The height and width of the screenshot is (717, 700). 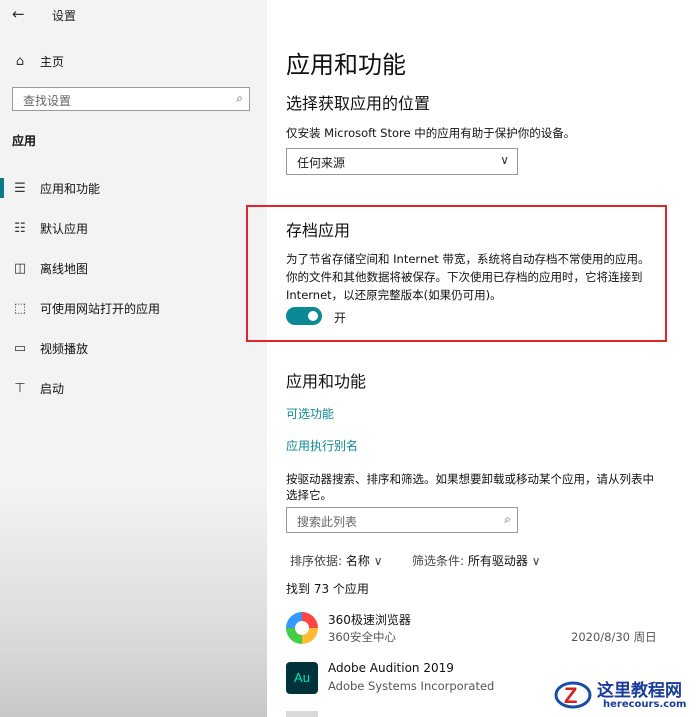 I want to click on toggle-label: 开, so click(x=340, y=318).